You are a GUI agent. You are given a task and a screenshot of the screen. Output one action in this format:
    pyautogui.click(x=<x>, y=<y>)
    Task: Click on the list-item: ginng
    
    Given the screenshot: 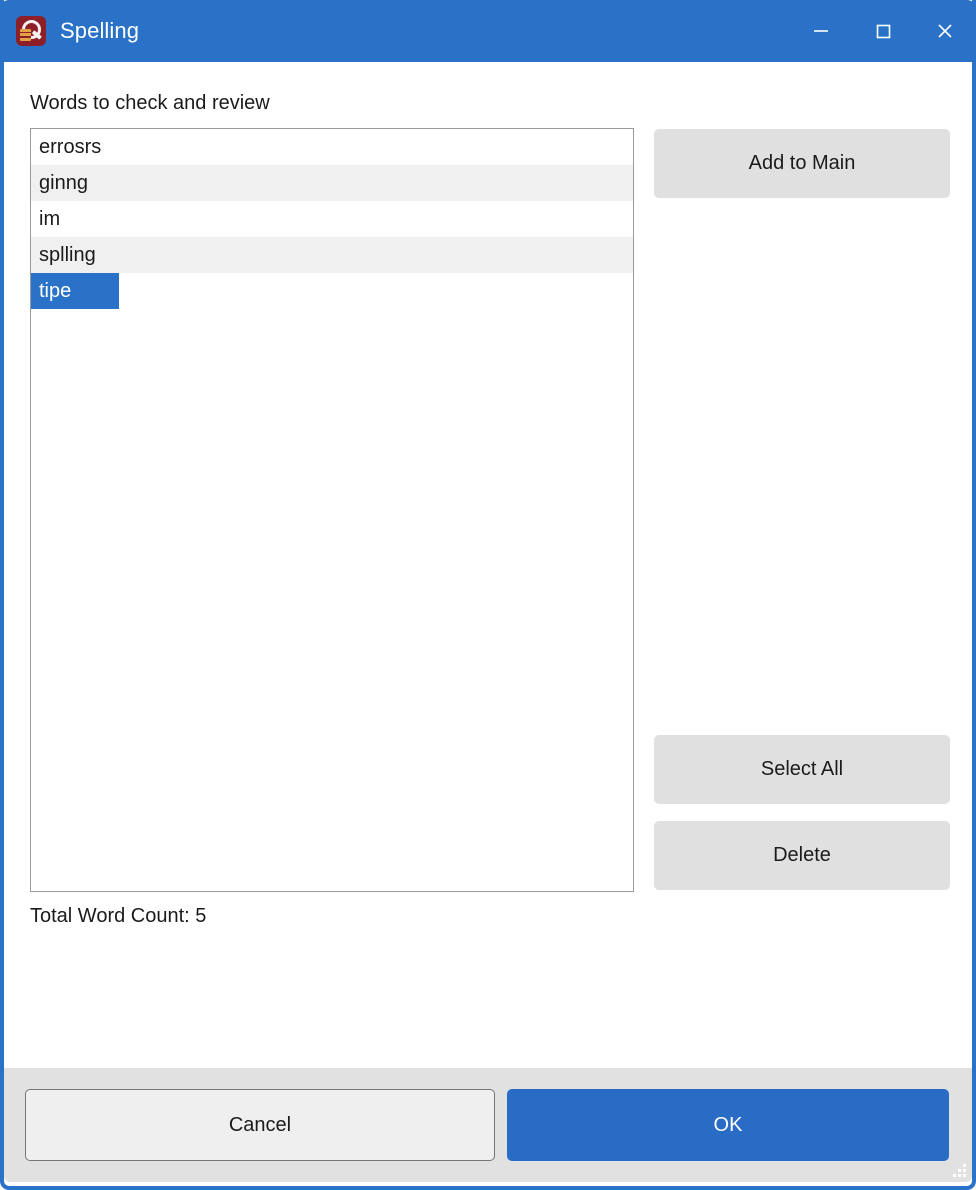 What is the action you would take?
    pyautogui.click(x=332, y=183)
    